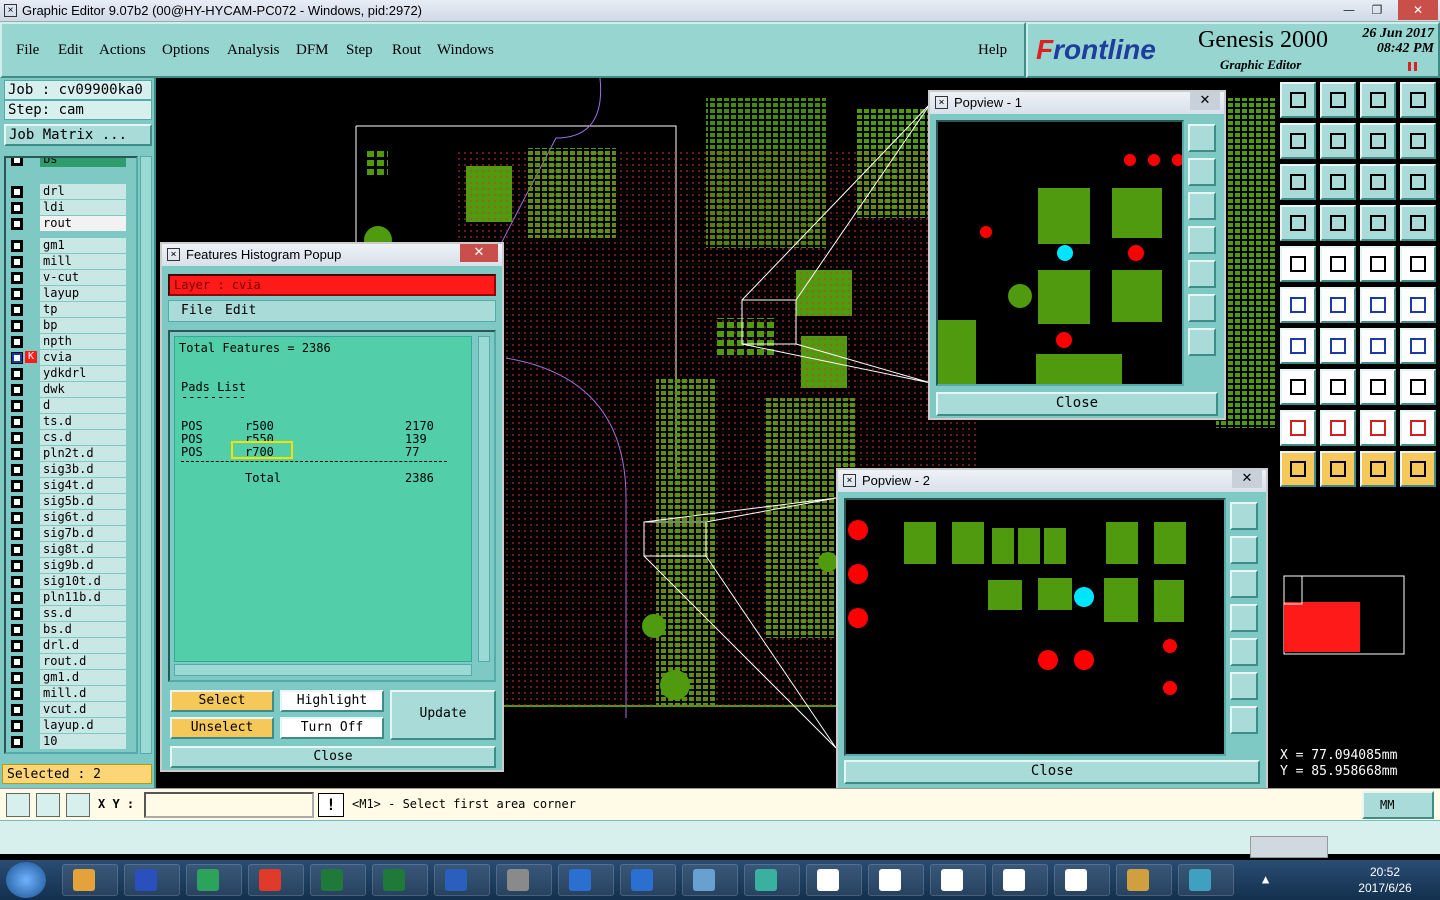 The width and height of the screenshot is (1440, 900). What do you see at coordinates (186, 50) in the screenshot?
I see `menu-options: Options` at bounding box center [186, 50].